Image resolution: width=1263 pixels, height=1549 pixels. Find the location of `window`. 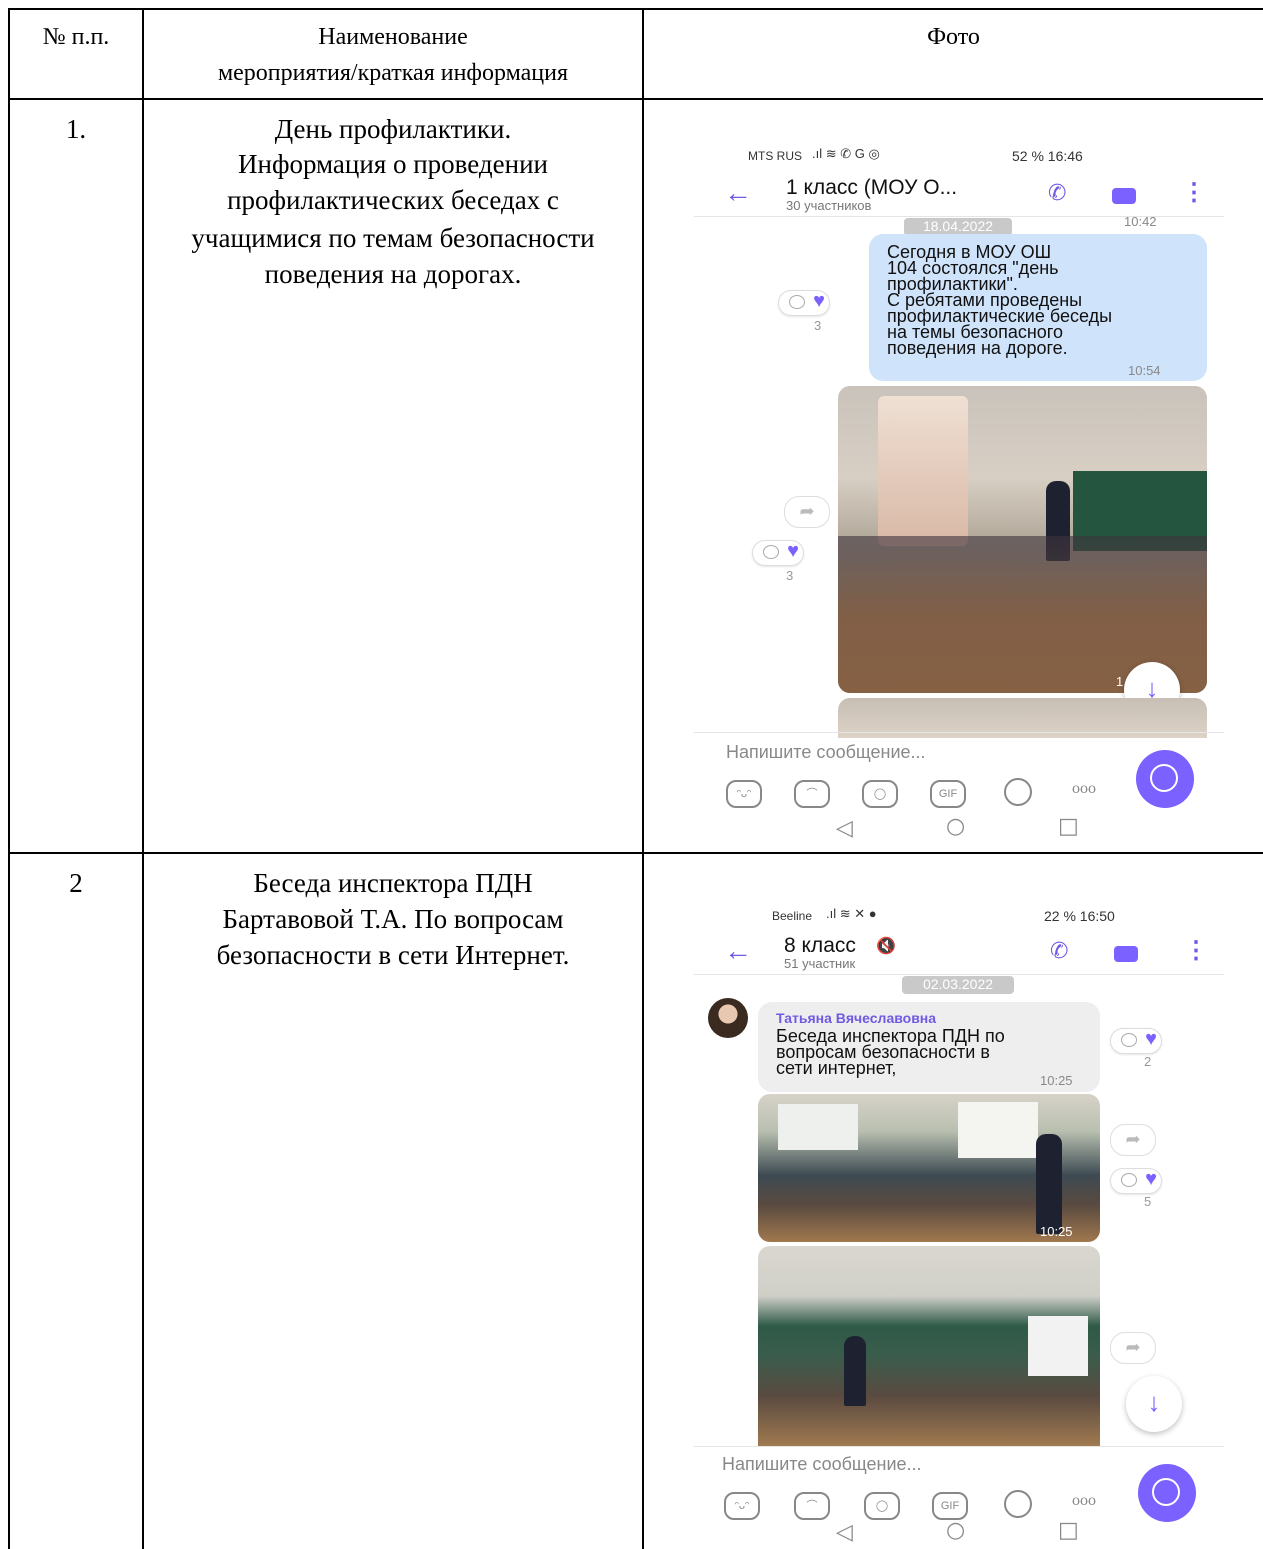

window is located at coordinates (818, 1127).